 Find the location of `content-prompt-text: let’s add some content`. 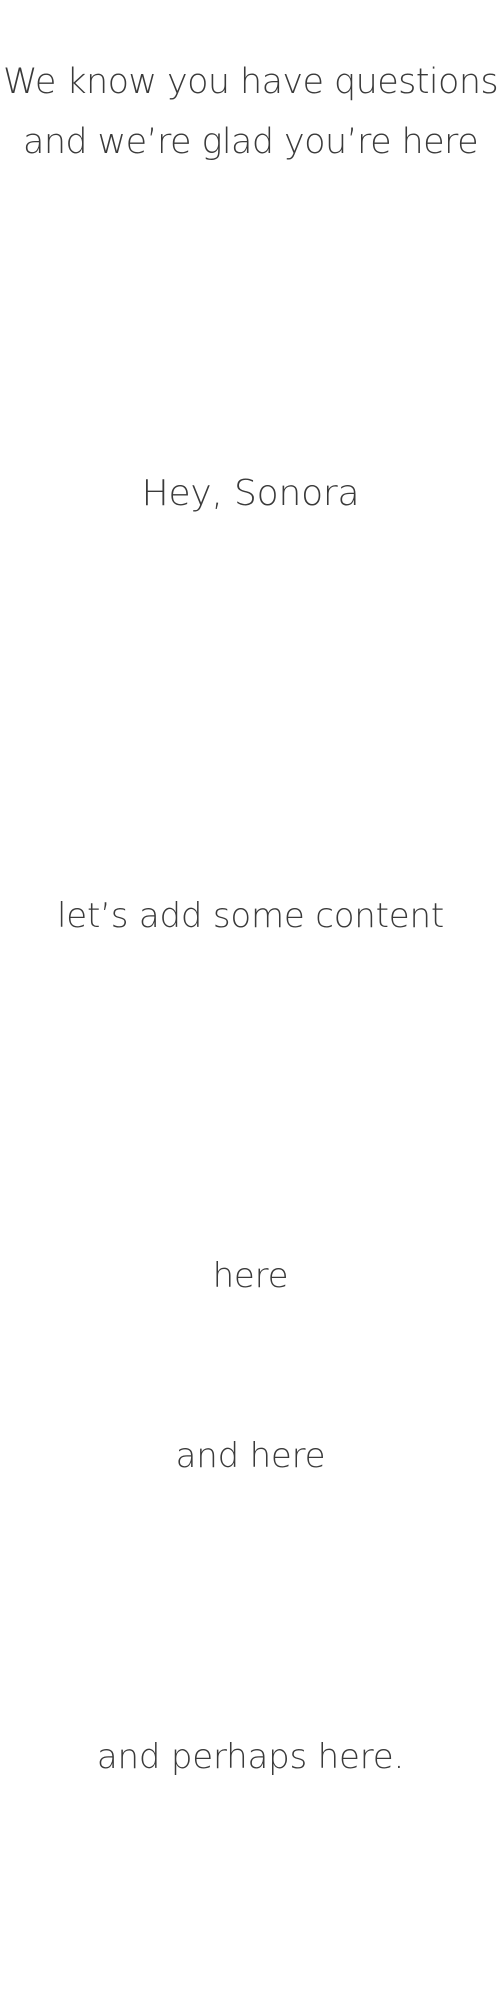

content-prompt-text: let’s add some content is located at coordinates (250, 916).